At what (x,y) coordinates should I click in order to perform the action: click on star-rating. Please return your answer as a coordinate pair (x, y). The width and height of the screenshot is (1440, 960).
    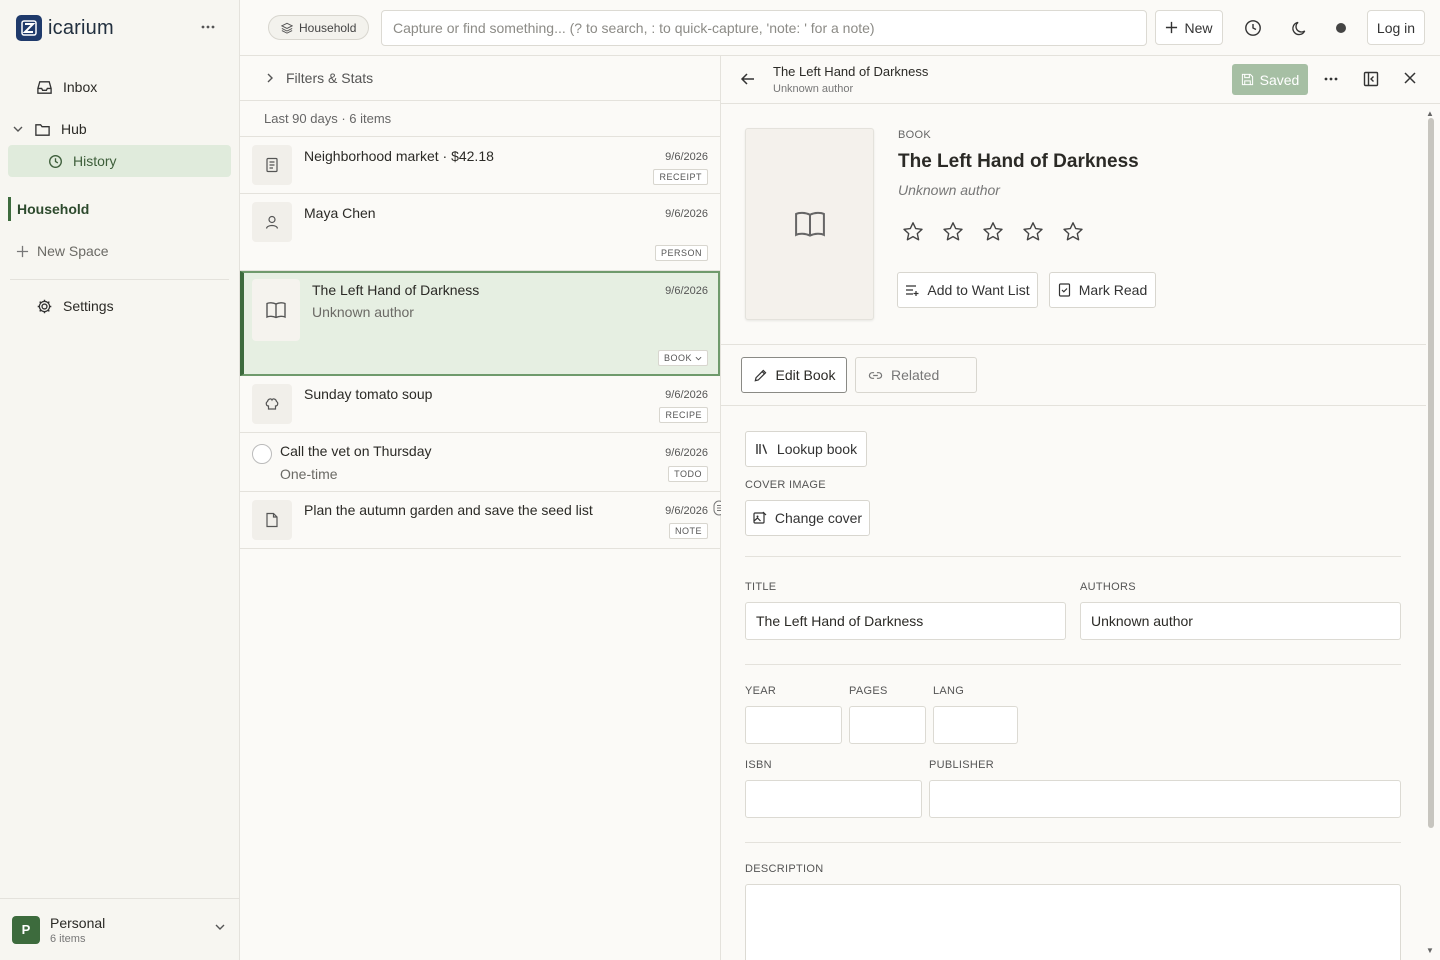
    Looking at the image, I should click on (993, 232).